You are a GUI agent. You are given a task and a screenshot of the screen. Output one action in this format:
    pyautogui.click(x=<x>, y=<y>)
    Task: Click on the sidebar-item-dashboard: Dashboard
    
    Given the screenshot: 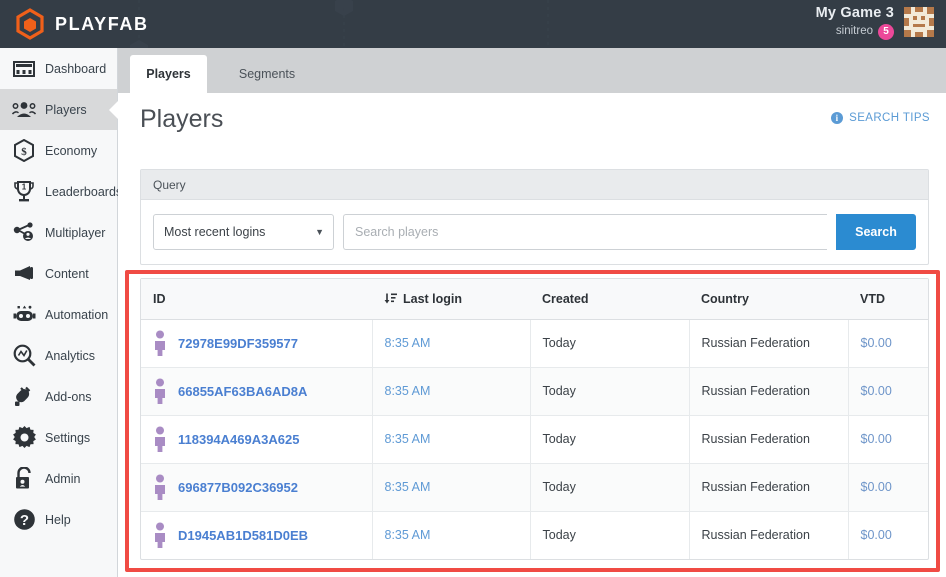 What is the action you would take?
    pyautogui.click(x=58, y=68)
    